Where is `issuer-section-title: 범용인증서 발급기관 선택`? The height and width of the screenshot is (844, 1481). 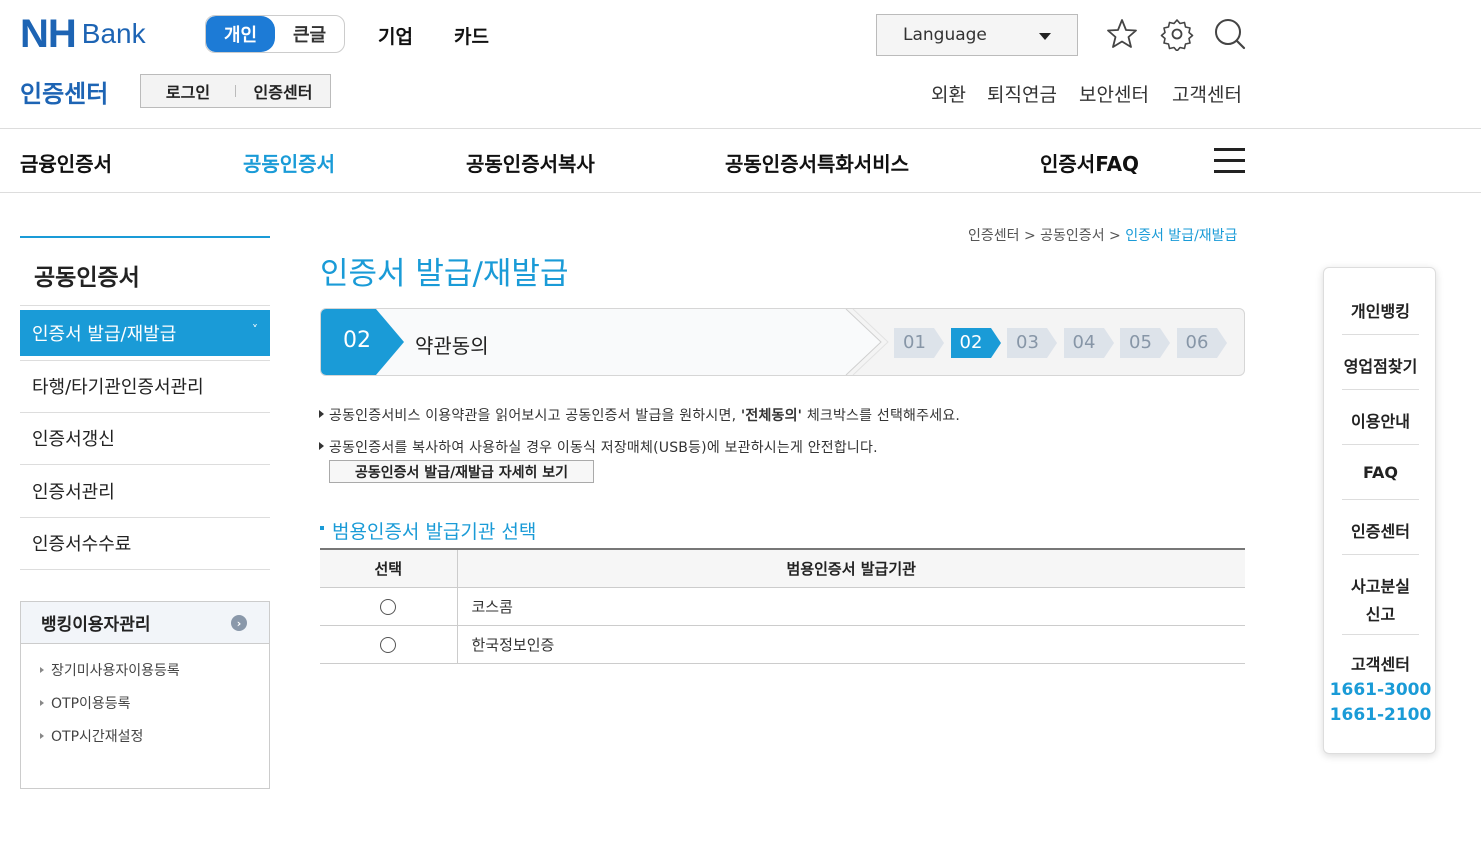
issuer-section-title: 범용인증서 발급기관 선택 is located at coordinates (428, 530).